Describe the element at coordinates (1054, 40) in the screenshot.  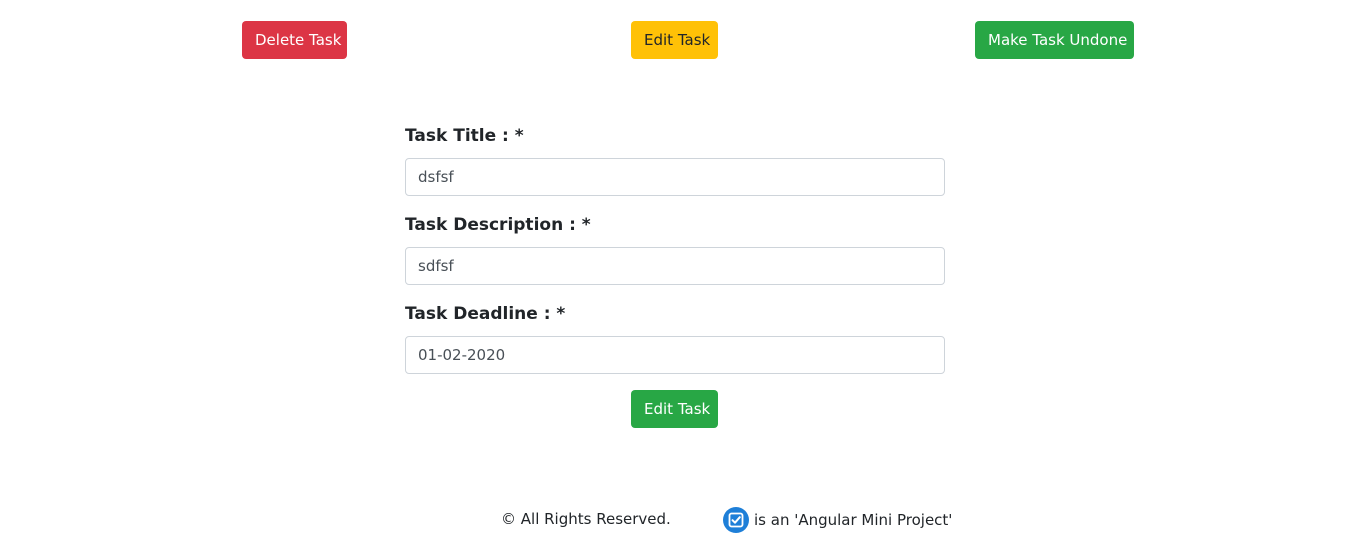
I see `make-task-undone-button: Make Task Undone` at that location.